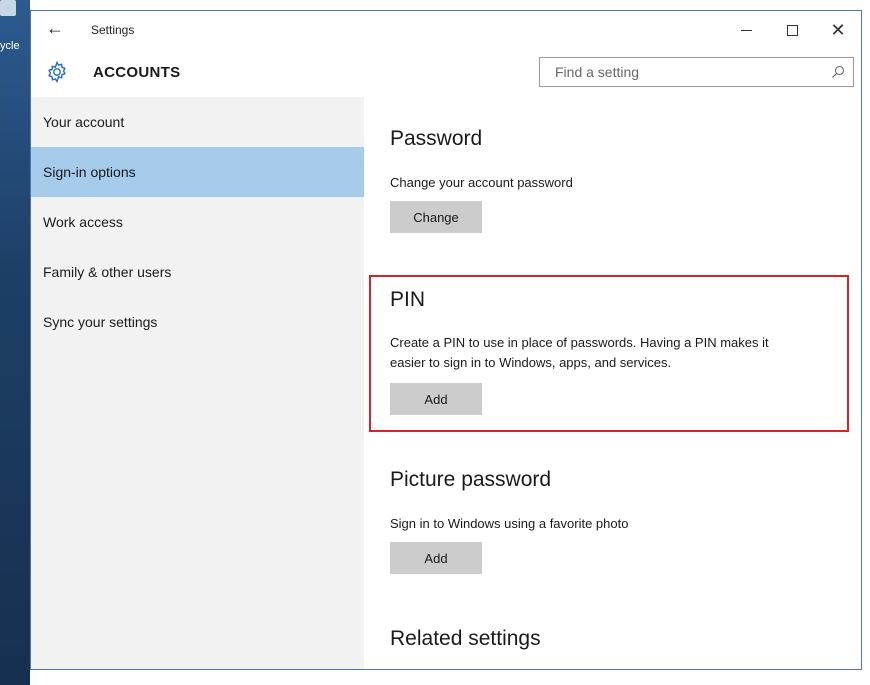 The height and width of the screenshot is (685, 870). I want to click on recycle-bin-label: ycle, so click(10, 46).